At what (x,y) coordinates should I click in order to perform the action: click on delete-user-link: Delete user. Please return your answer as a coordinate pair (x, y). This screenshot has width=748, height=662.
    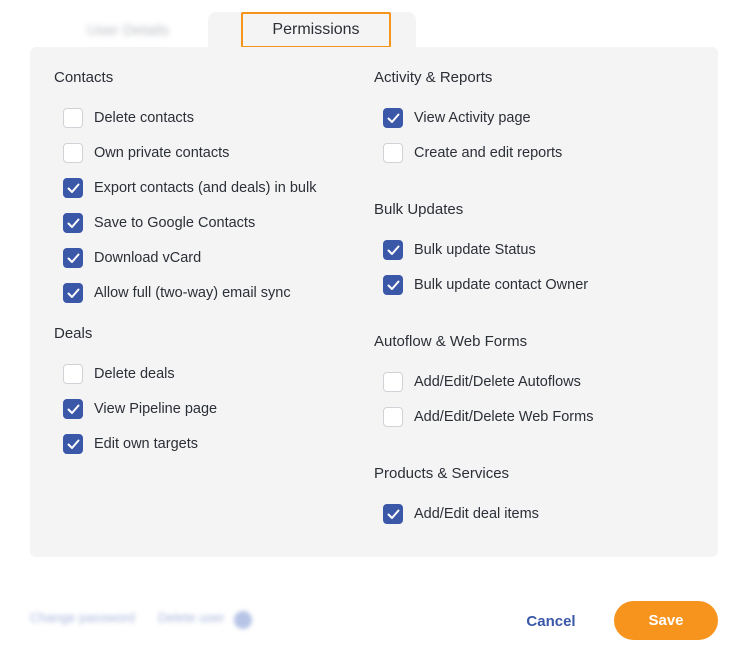
    Looking at the image, I should click on (191, 617).